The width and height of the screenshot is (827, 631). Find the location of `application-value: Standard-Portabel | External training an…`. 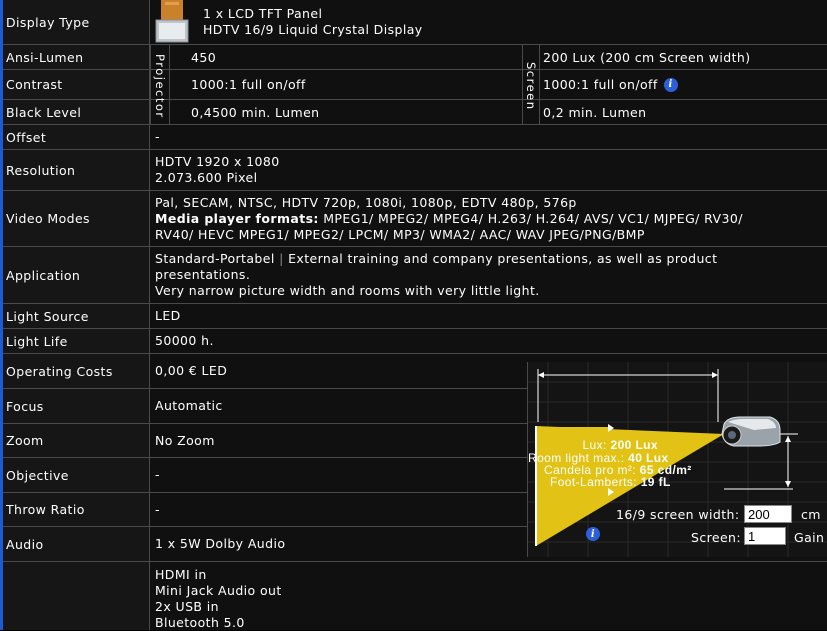

application-value: Standard-Portabel | External training an… is located at coordinates (489, 275).